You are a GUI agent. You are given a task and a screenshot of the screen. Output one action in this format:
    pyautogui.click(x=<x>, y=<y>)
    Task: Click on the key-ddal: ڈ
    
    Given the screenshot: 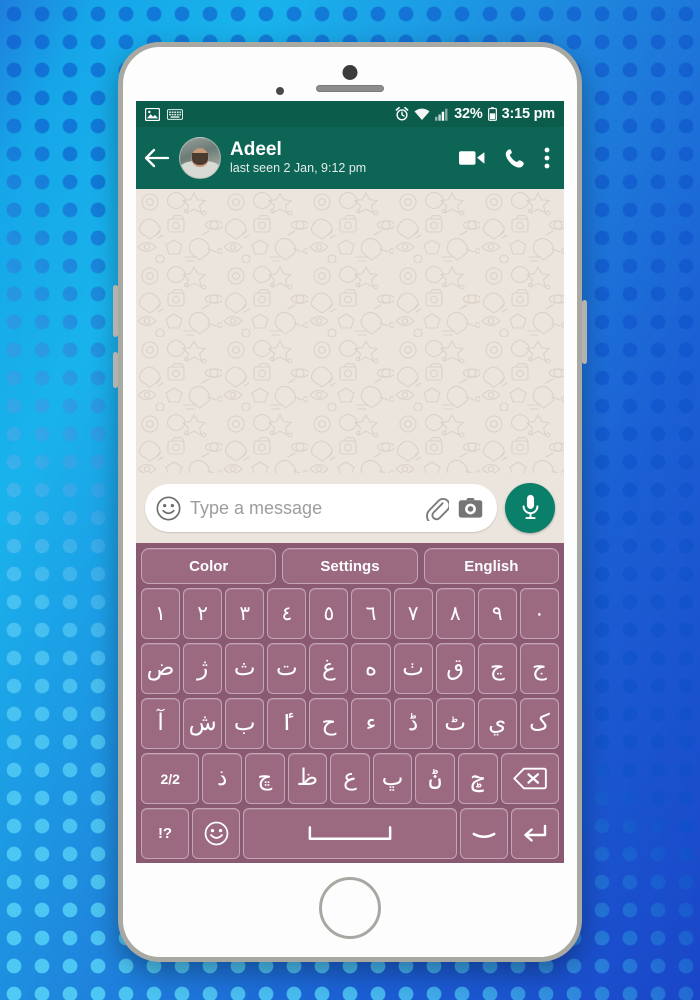 What is the action you would take?
    pyautogui.click(x=413, y=723)
    